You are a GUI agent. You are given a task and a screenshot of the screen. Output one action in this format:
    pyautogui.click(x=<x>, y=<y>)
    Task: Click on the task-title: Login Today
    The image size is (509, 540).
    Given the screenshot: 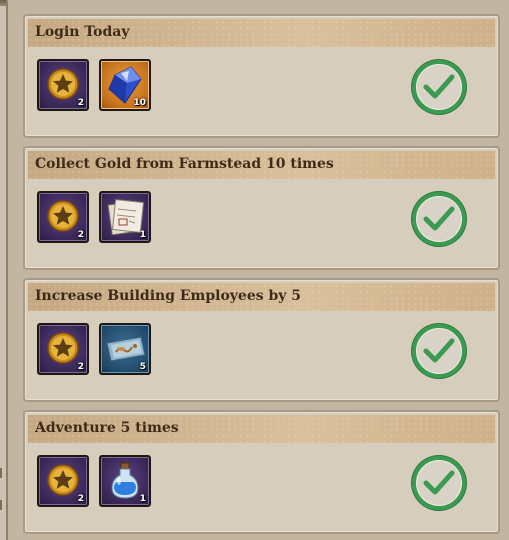 What is the action you would take?
    pyautogui.click(x=82, y=32)
    